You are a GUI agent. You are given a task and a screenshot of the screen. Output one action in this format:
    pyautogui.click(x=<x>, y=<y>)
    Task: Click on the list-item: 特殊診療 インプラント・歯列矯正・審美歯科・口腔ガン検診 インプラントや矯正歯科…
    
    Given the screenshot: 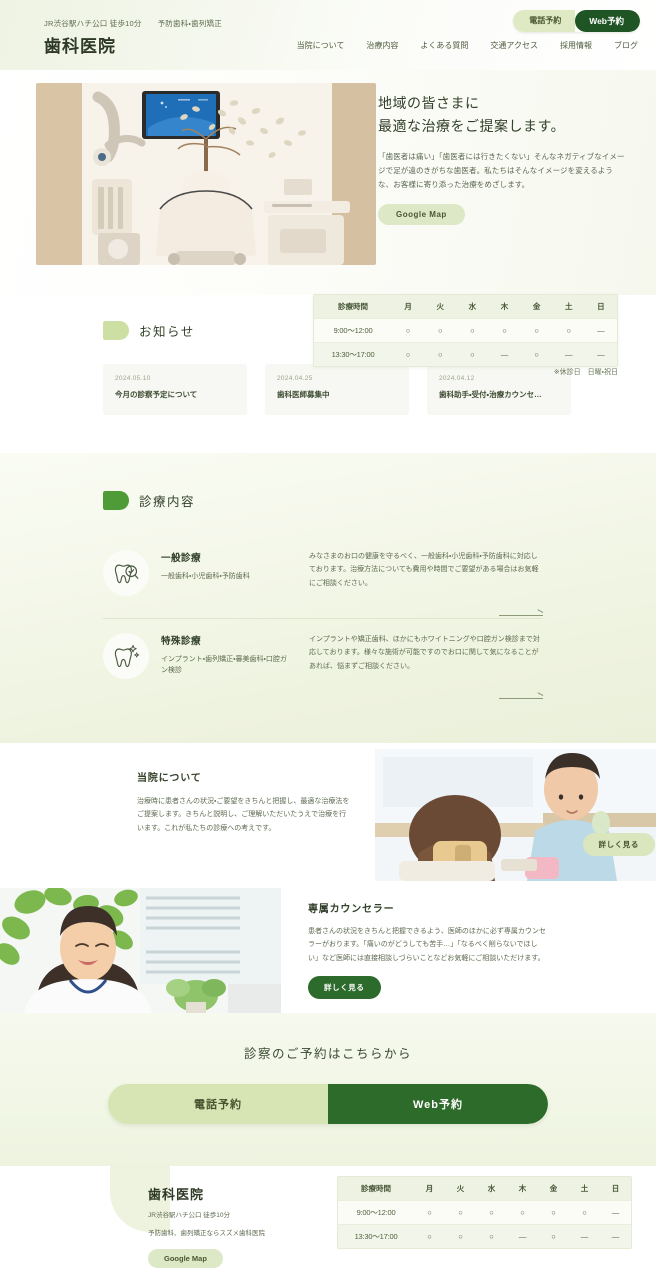 What is the action you would take?
    pyautogui.click(x=323, y=659)
    